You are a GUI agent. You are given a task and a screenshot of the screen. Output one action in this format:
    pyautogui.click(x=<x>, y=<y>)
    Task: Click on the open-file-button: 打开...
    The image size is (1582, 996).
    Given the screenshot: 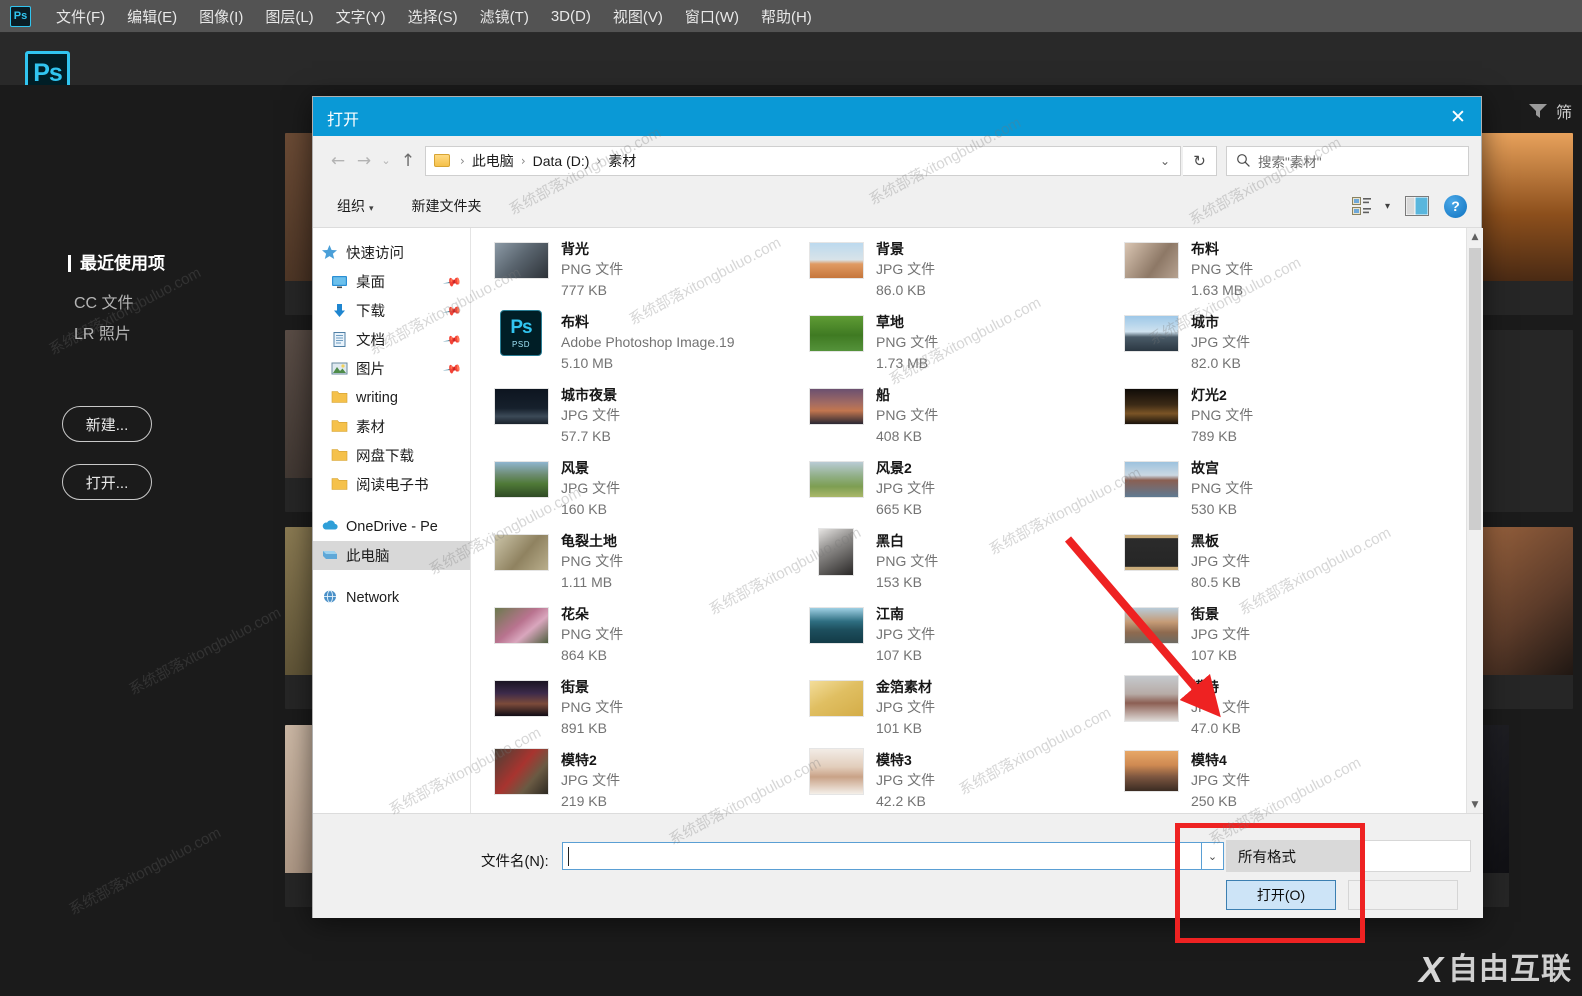 What is the action you would take?
    pyautogui.click(x=107, y=482)
    